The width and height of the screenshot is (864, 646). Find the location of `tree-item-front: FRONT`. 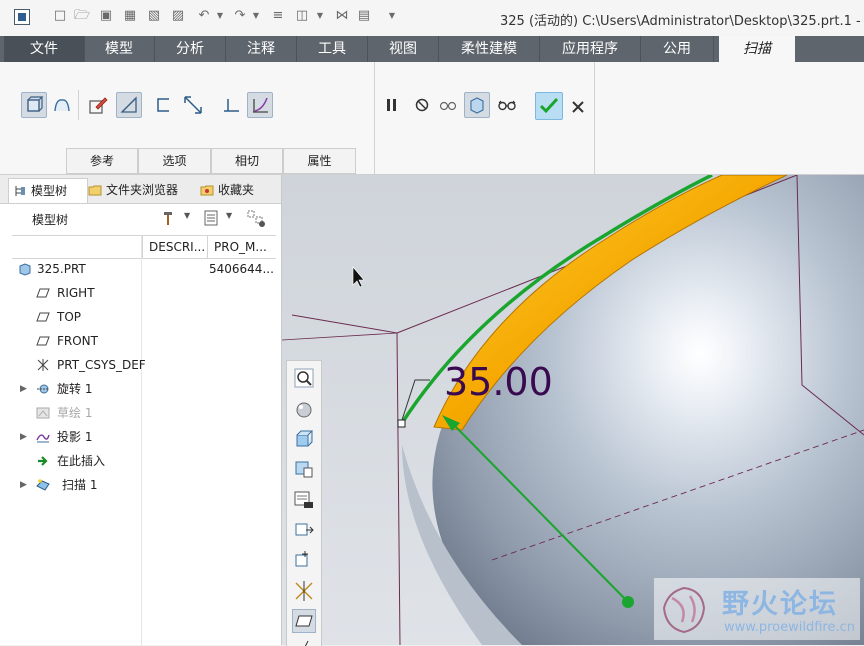

tree-item-front: FRONT is located at coordinates (144, 341).